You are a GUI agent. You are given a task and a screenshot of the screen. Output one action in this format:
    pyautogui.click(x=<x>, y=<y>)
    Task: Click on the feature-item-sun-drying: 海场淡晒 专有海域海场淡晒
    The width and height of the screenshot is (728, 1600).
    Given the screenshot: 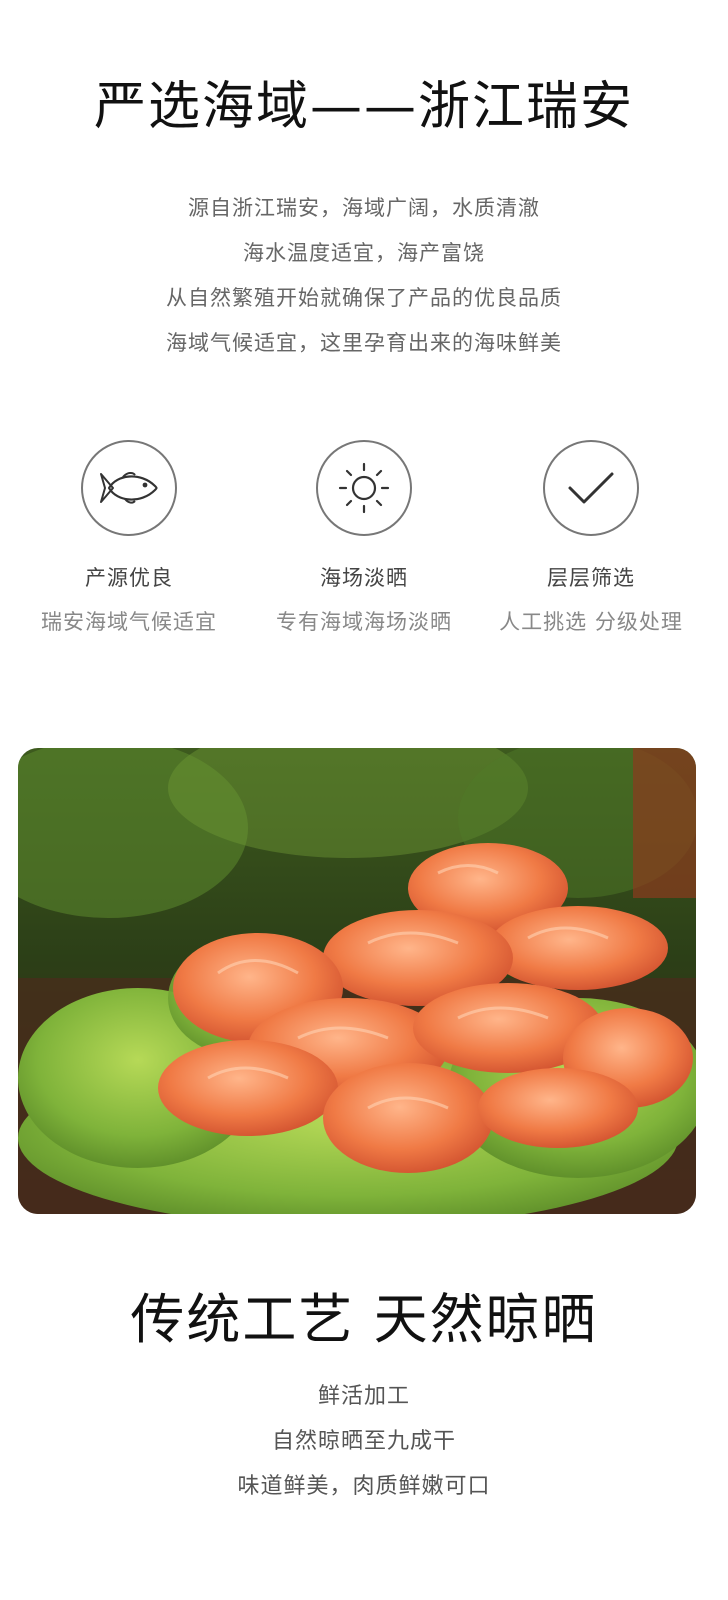 What is the action you would take?
    pyautogui.click(x=364, y=538)
    